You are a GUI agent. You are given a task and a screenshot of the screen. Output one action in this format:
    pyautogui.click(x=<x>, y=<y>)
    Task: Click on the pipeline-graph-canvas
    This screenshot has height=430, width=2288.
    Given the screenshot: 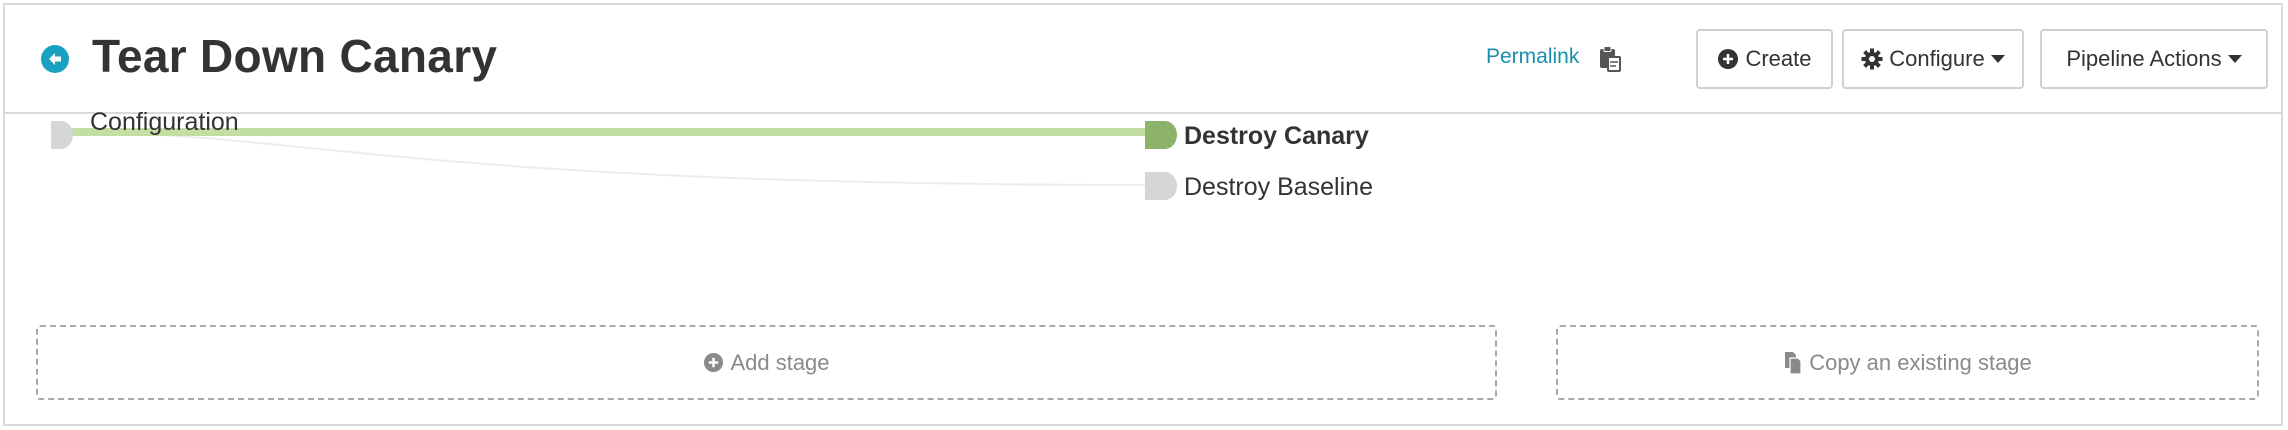 What is the action you would take?
    pyautogui.click(x=614, y=160)
    